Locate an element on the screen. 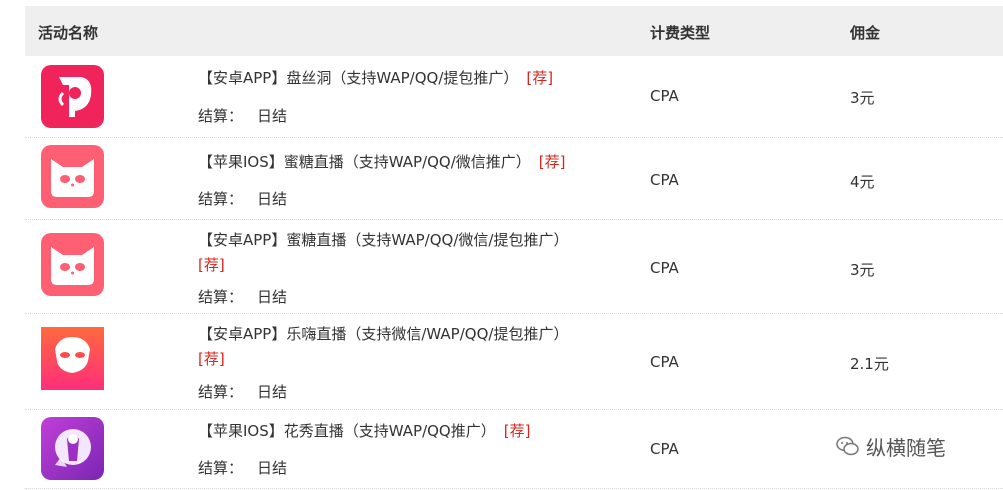  activity-title-text: 【苹果IOS】蜜糖直播（支持WAP/QQ/微信推广） is located at coordinates (364, 162).